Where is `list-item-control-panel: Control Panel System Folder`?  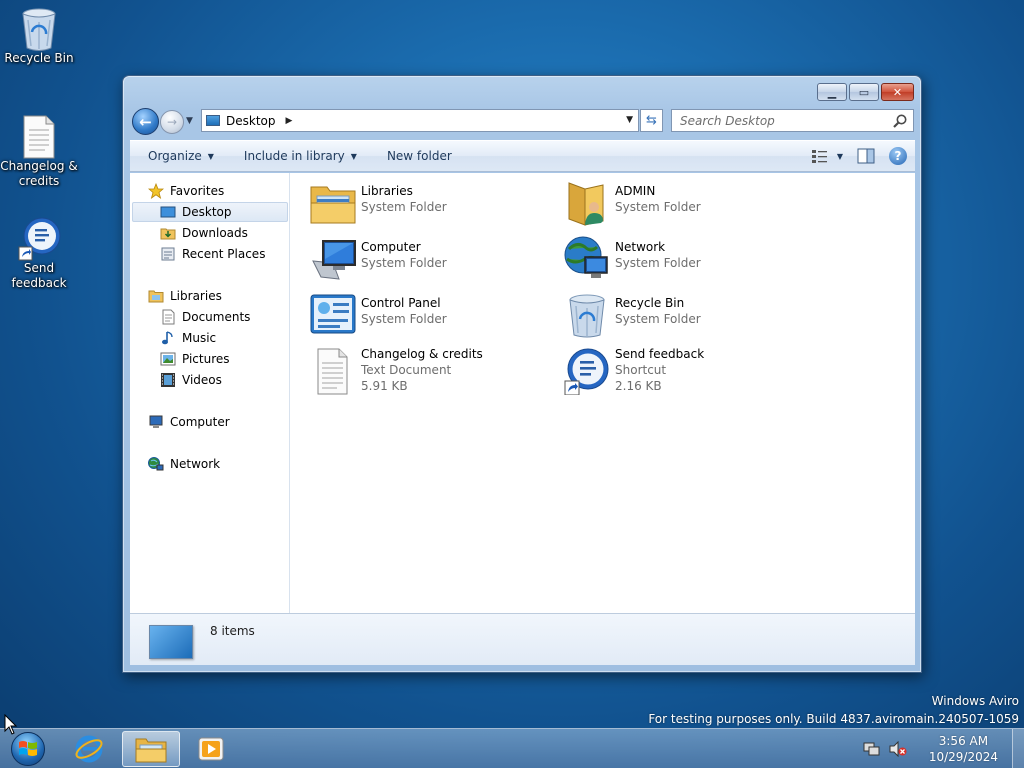 list-item-control-panel: Control Panel System Folder is located at coordinates (429, 316).